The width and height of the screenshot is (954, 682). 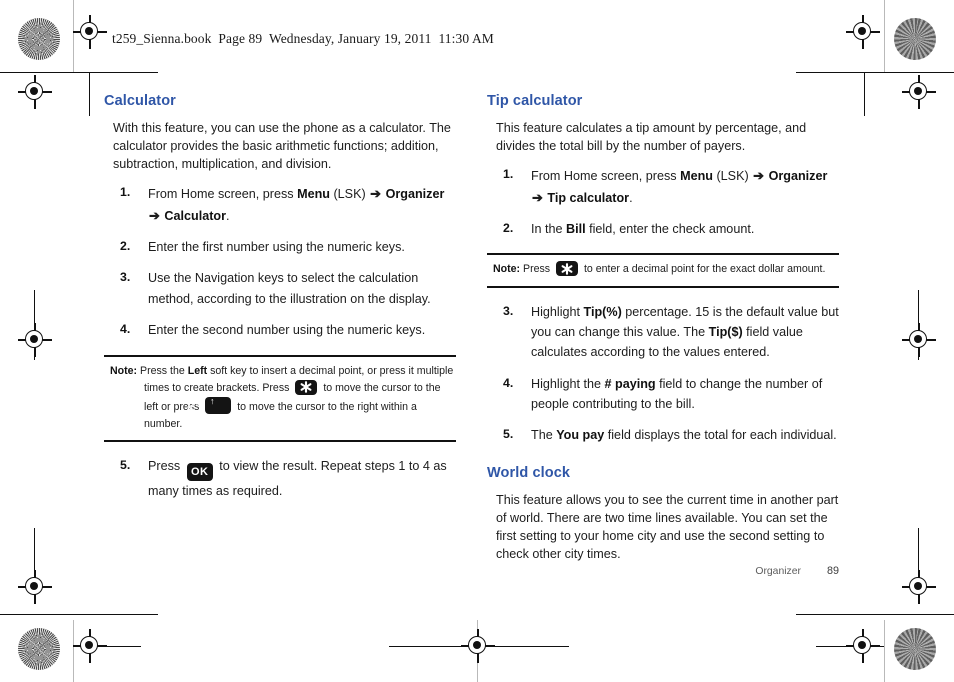 I want to click on step-emphasis: Organizer, so click(x=413, y=194).